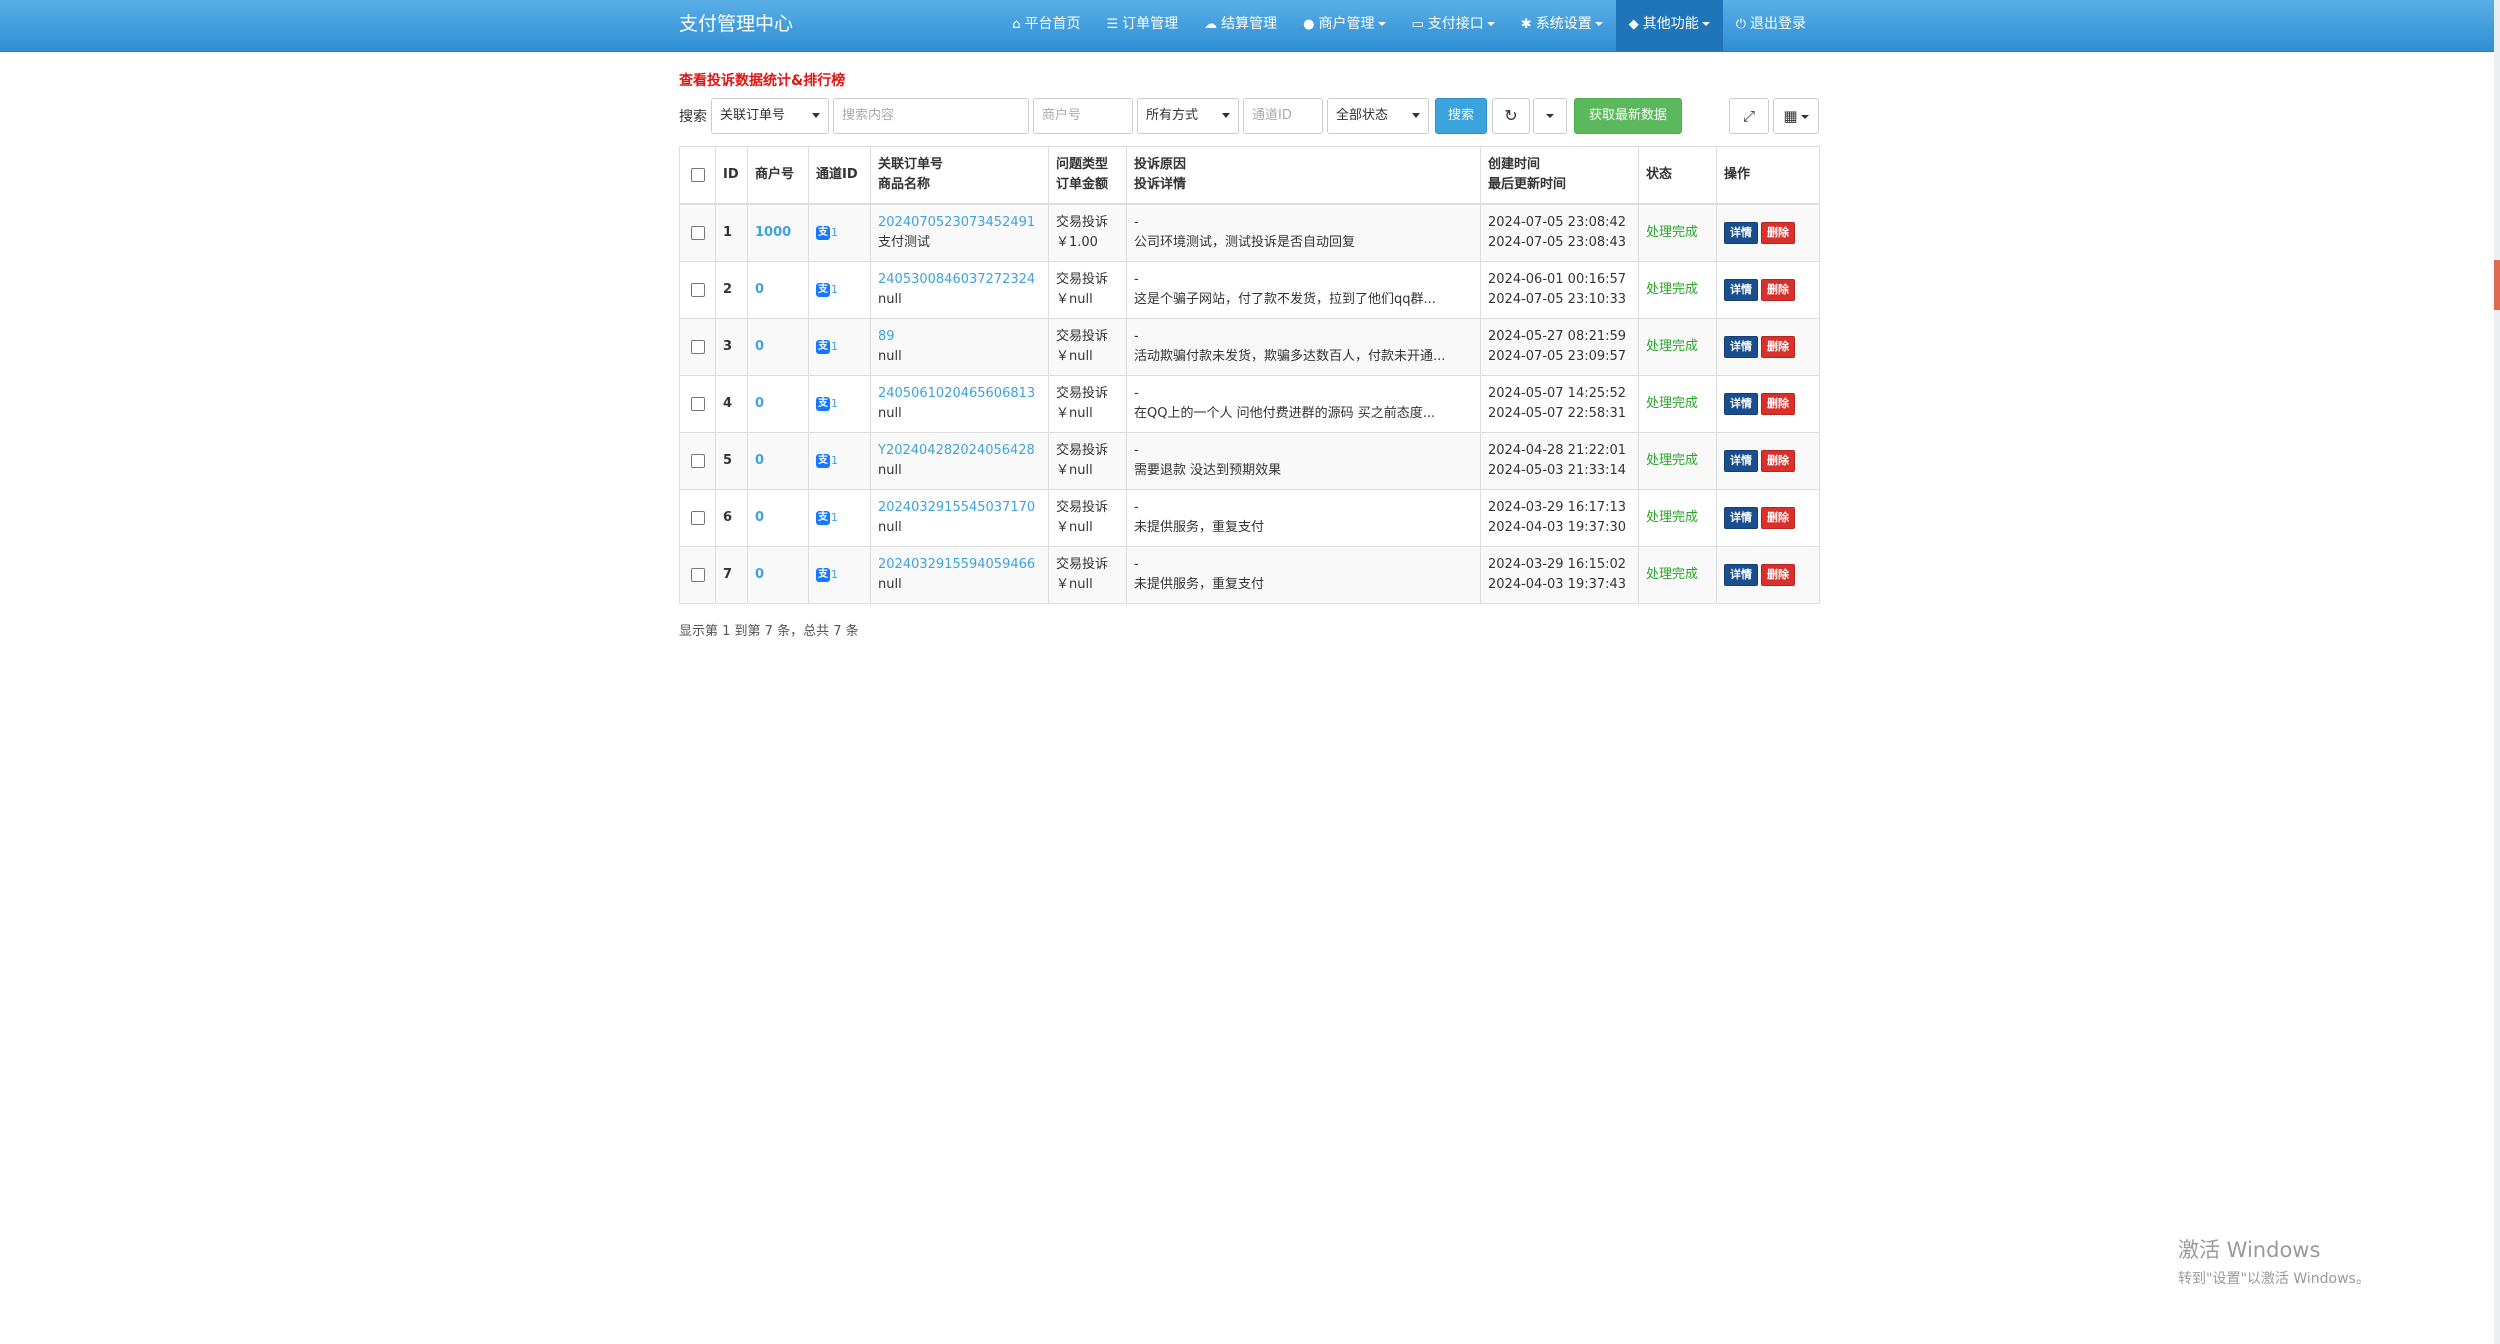 This screenshot has height=1344, width=2500. What do you see at coordinates (778, 347) in the screenshot?
I see `row-merchant-cell: 0` at bounding box center [778, 347].